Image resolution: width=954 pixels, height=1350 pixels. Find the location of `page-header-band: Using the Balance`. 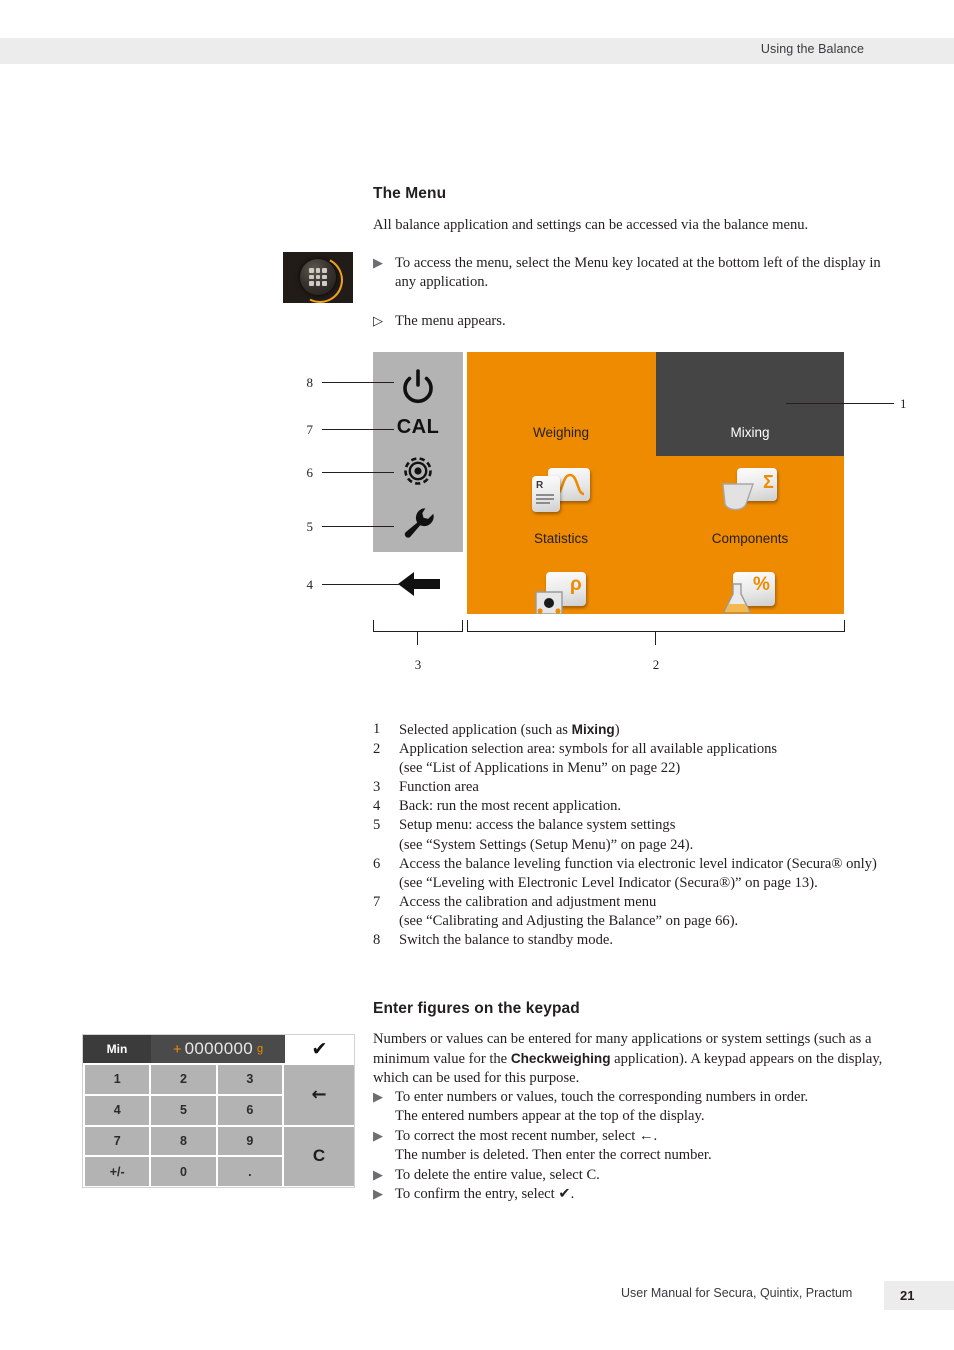

page-header-band: Using the Balance is located at coordinates (477, 51).